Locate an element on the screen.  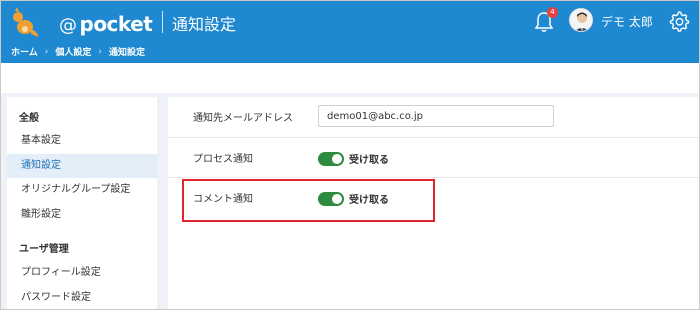
breadcrumb: ホーム › 個人設定 › 通知設定 is located at coordinates (78, 52).